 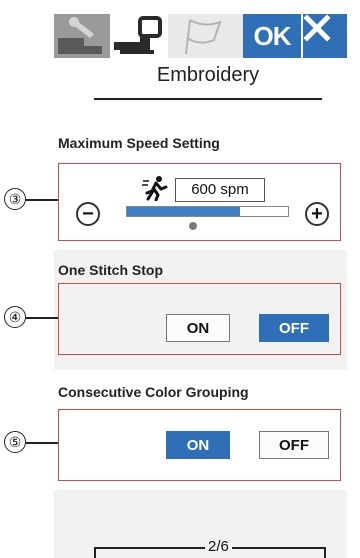 What do you see at coordinates (218, 546) in the screenshot?
I see `page-indicator: 2/6` at bounding box center [218, 546].